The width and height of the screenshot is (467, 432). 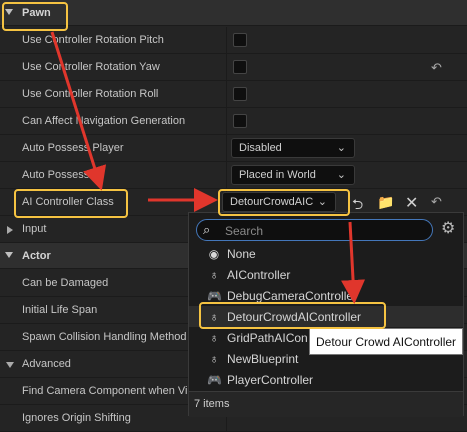 What do you see at coordinates (292, 315) in the screenshot?
I see `annotation-box-detour-item` at bounding box center [292, 315].